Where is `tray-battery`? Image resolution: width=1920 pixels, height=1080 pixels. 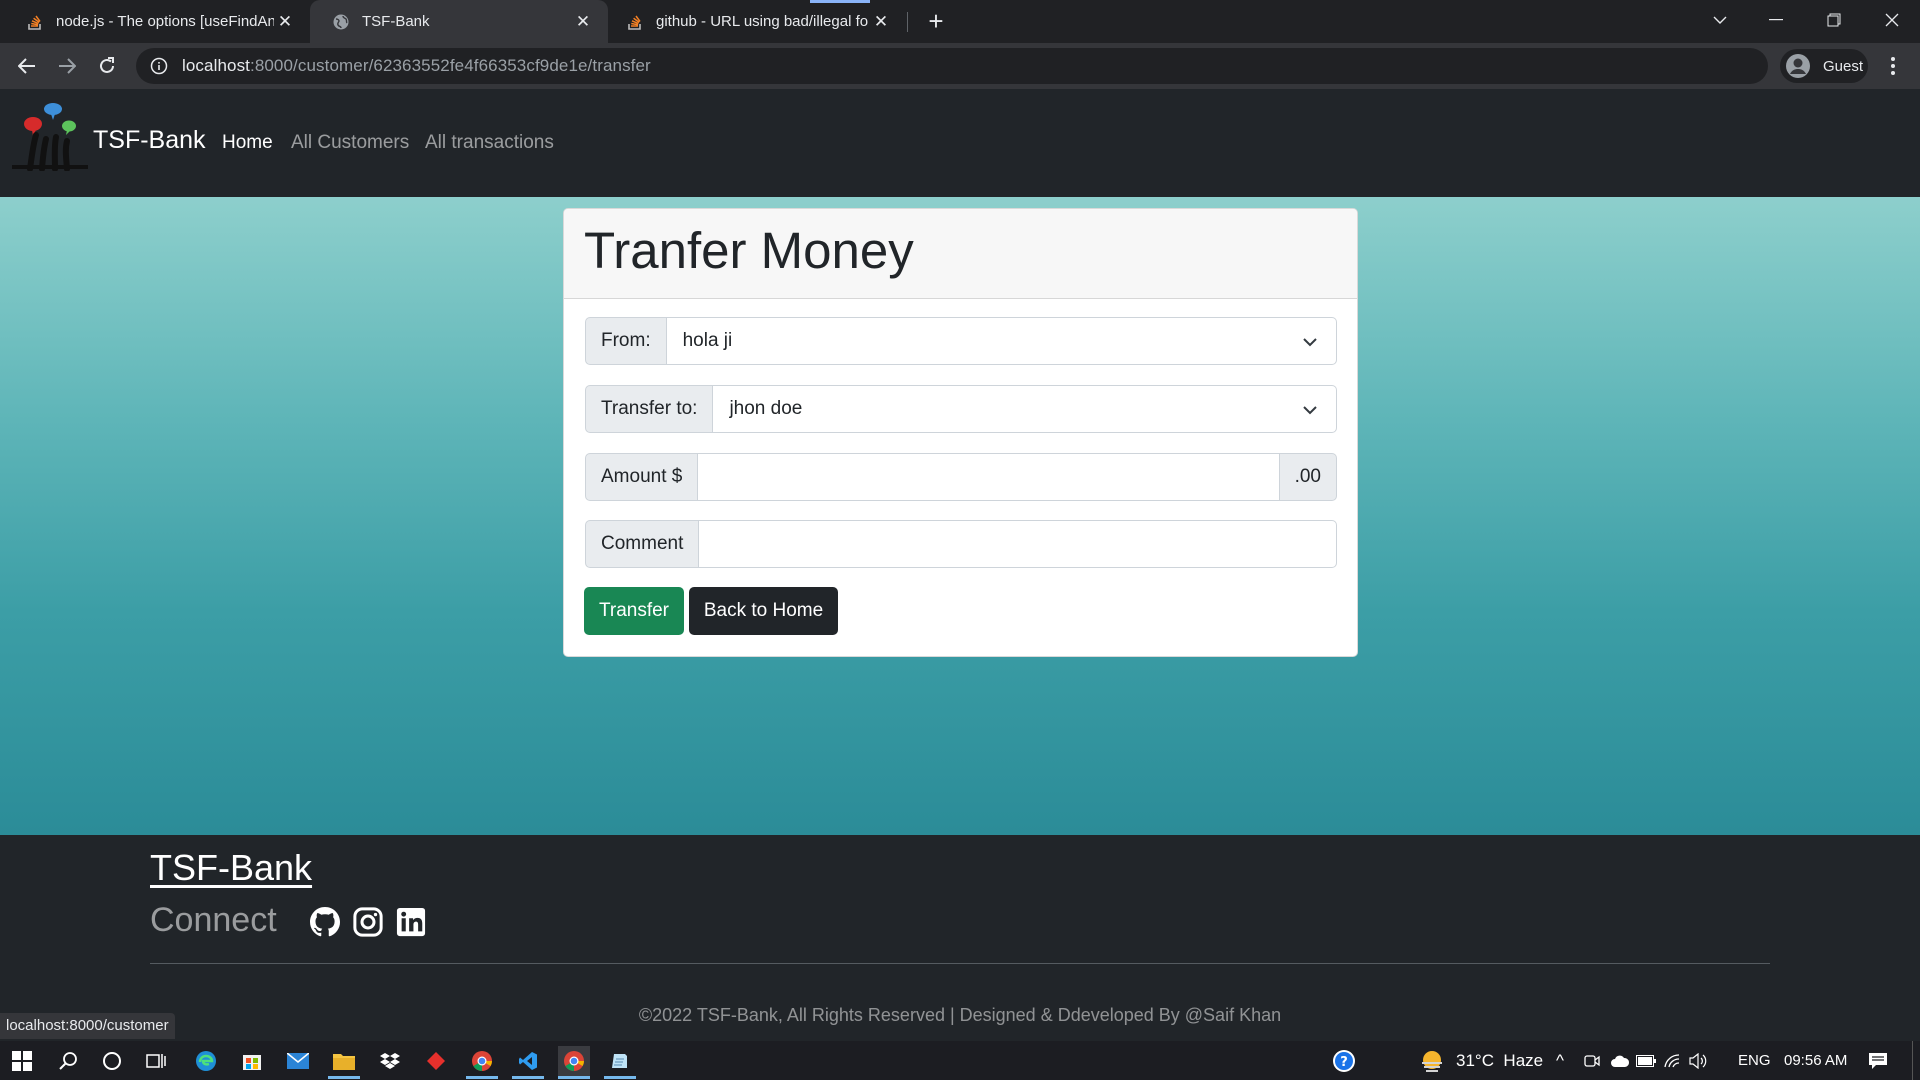
tray-battery is located at coordinates (1646, 1061).